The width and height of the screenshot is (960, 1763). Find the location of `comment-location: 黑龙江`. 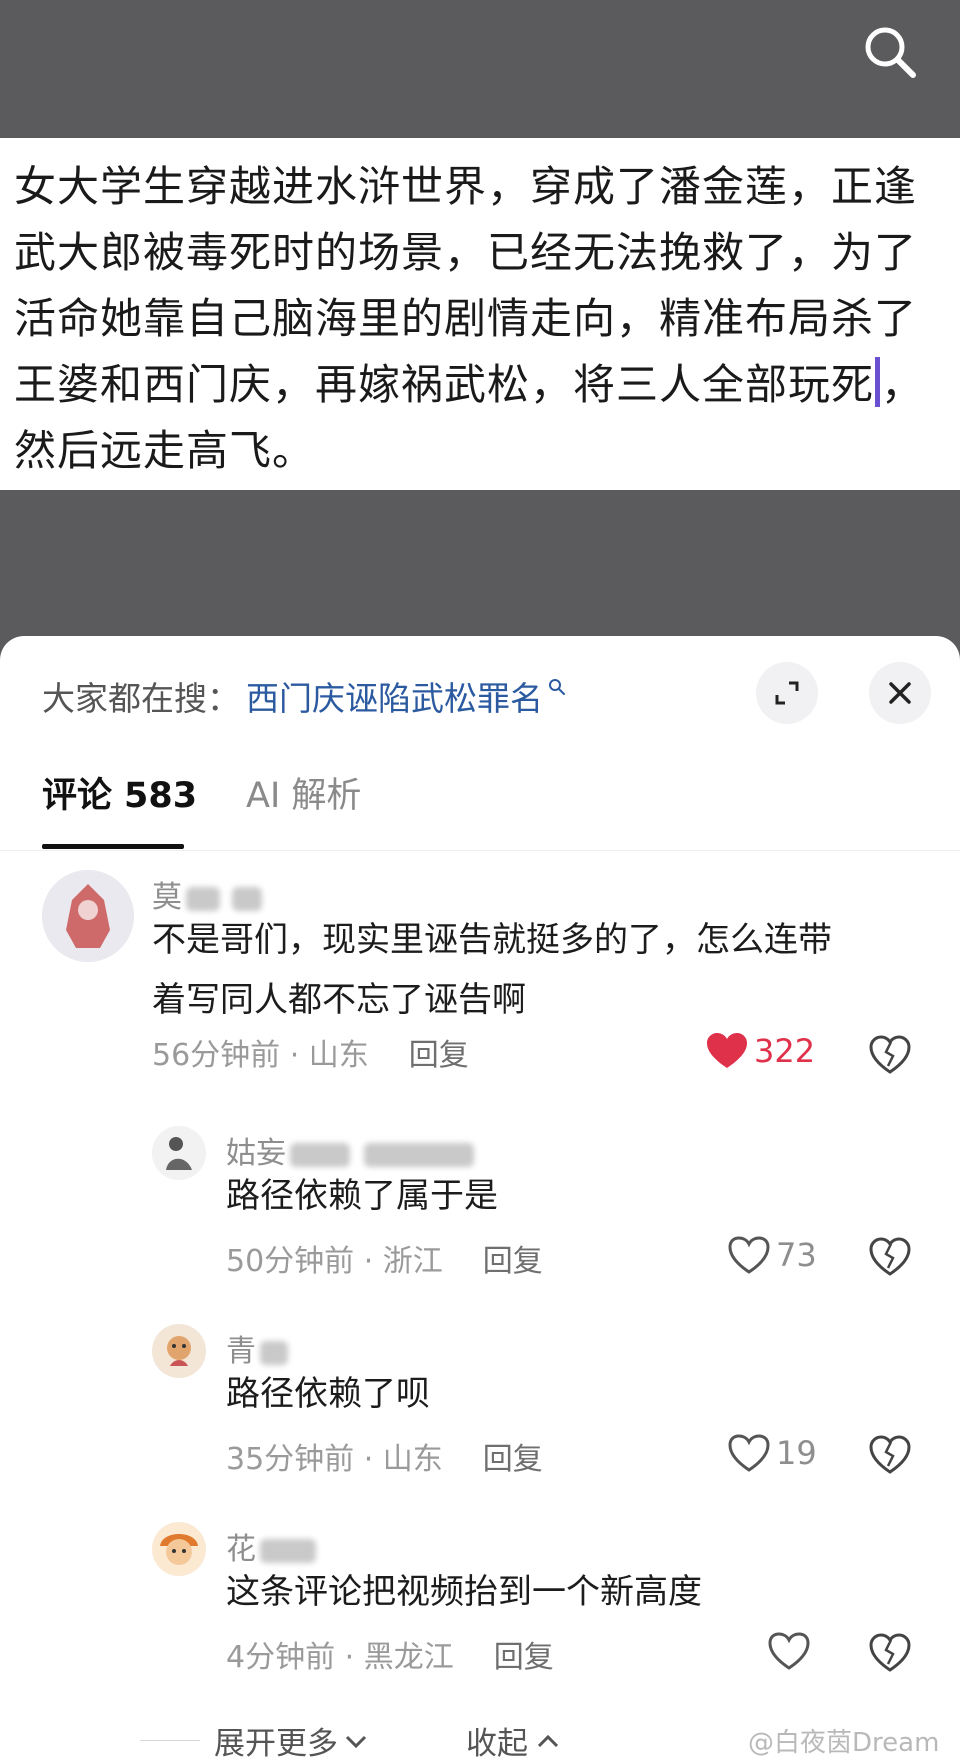

comment-location: 黑龙江 is located at coordinates (408, 1657).